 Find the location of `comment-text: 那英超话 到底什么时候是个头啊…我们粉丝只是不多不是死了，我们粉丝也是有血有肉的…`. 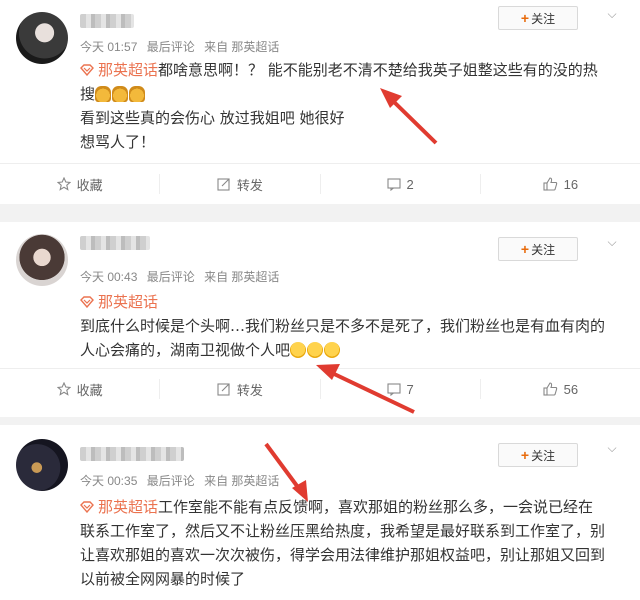

comment-text: 那英超话 到底什么时候是个头啊…我们粉丝只是不多不是死了，我们粉丝也是有血有肉的… is located at coordinates (343, 326).